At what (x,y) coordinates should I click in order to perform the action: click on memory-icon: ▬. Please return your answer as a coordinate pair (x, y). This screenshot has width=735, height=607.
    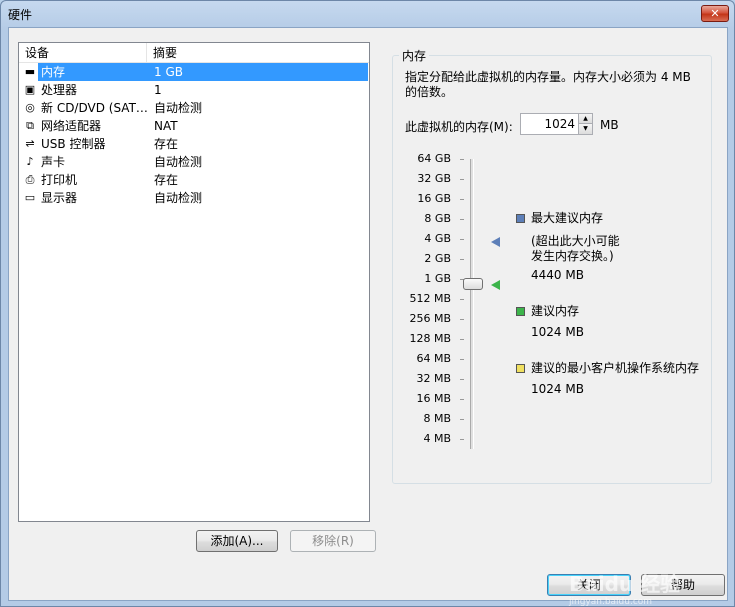
    Looking at the image, I should click on (30, 71).